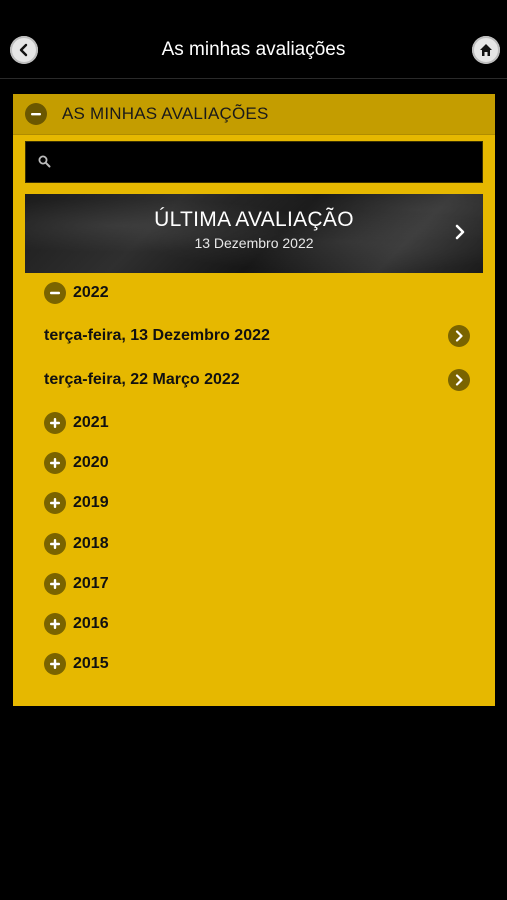 This screenshot has height=900, width=507. What do you see at coordinates (91, 422) in the screenshot?
I see `year-label: 2021` at bounding box center [91, 422].